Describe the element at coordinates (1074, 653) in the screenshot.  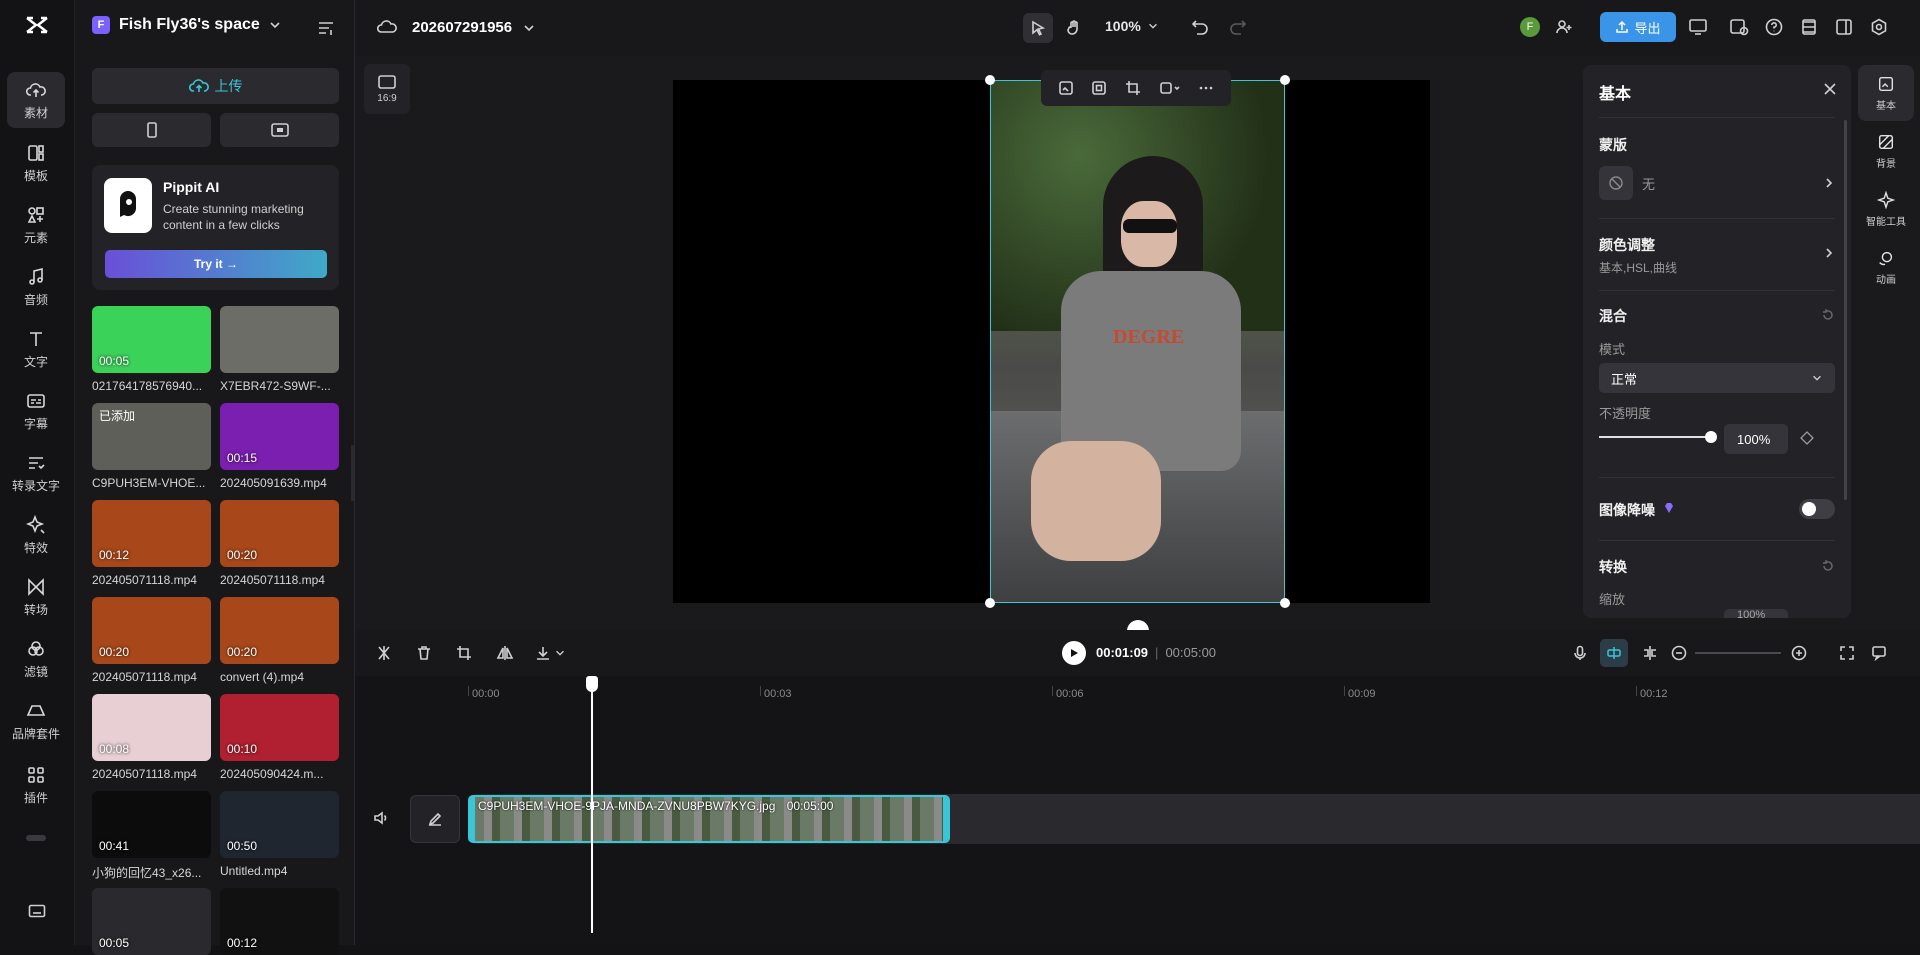
I see `play-button` at that location.